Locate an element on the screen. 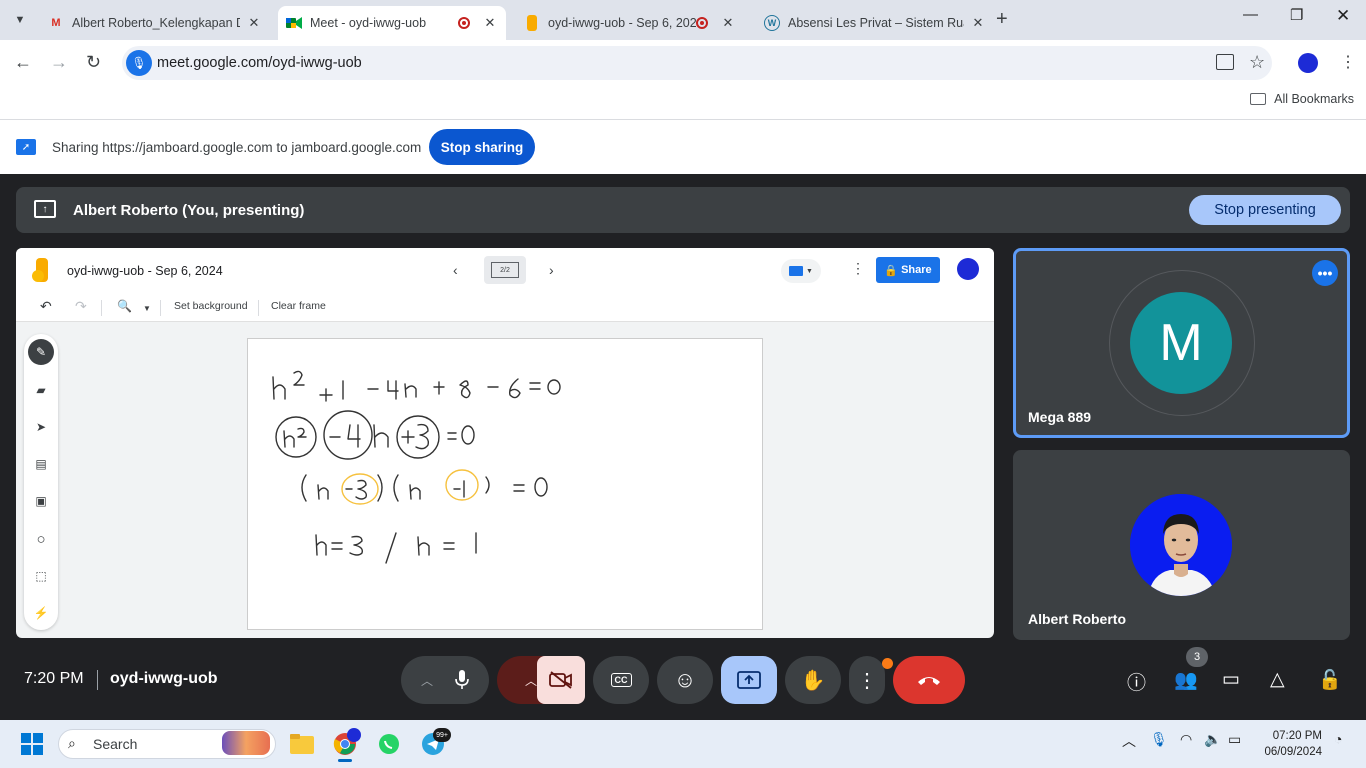  recording-icon is located at coordinates (464, 23).